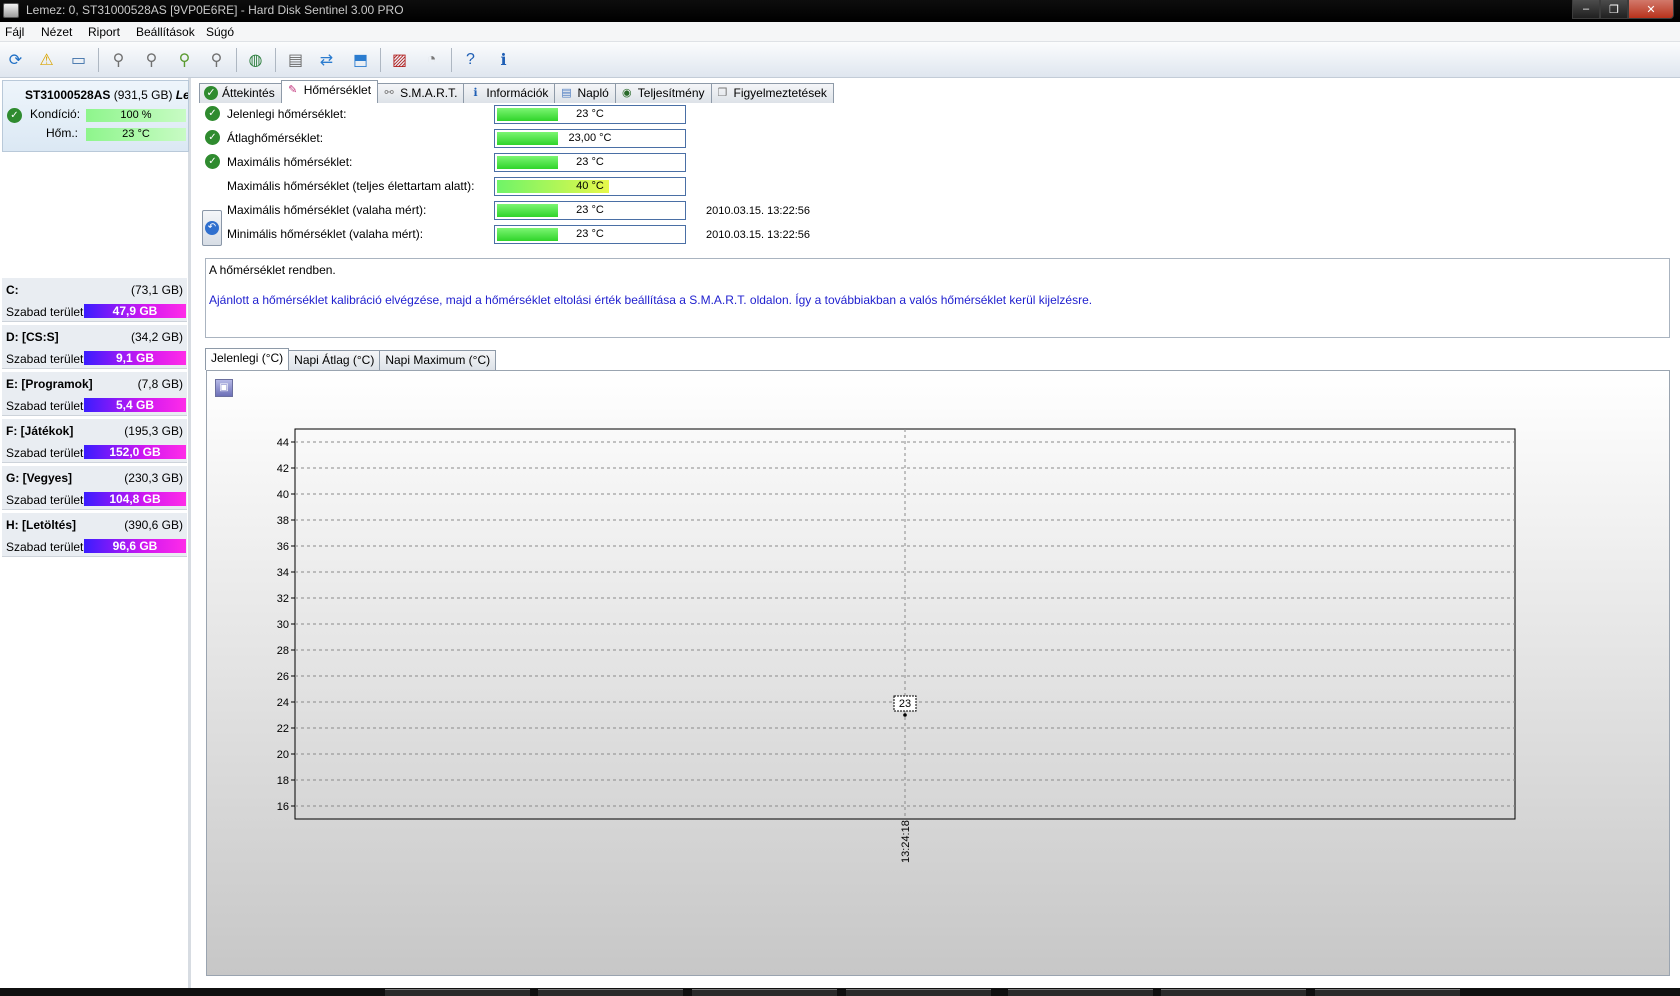  What do you see at coordinates (106, 95) in the screenshot?
I see `disk-name: ST31000528AS (931,5 GB) Lem` at bounding box center [106, 95].